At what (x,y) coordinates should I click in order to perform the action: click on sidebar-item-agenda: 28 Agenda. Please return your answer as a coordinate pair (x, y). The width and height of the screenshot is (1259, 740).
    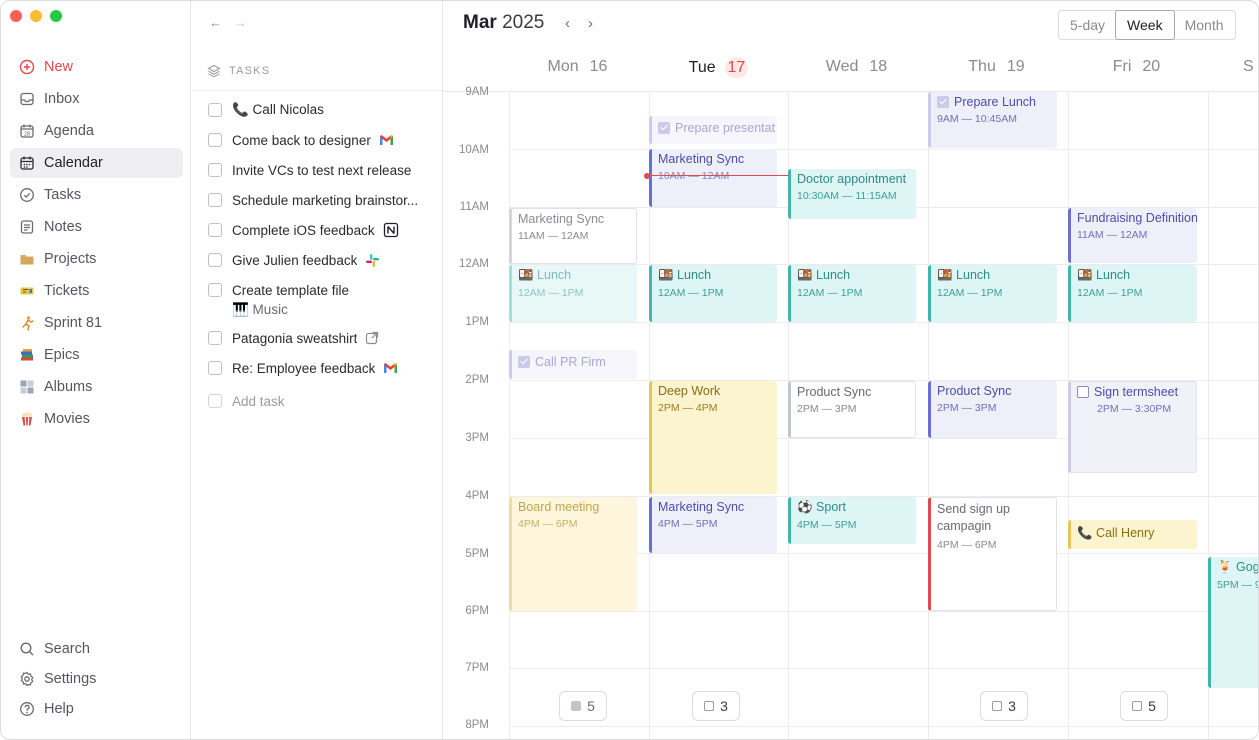
    Looking at the image, I should click on (96, 131).